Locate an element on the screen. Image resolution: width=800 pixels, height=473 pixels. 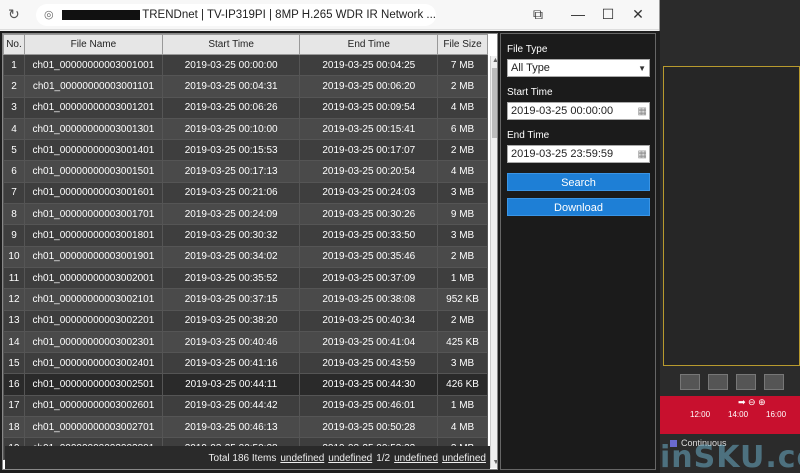
snapshot-icon is located at coordinates (690, 382).